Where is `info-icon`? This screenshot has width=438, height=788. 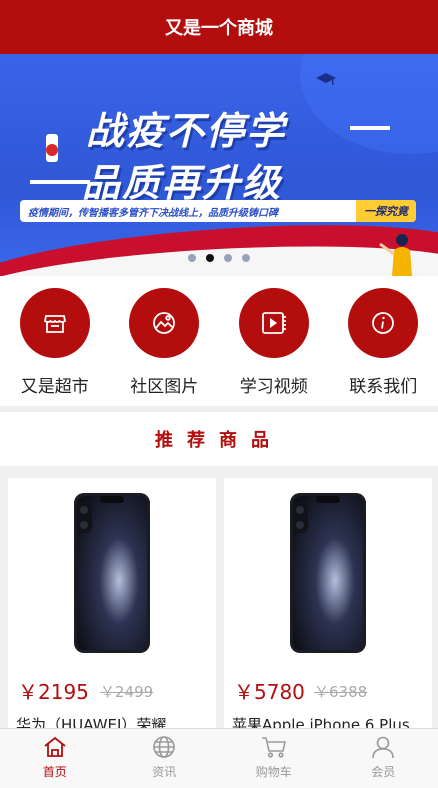
info-icon is located at coordinates (383, 323).